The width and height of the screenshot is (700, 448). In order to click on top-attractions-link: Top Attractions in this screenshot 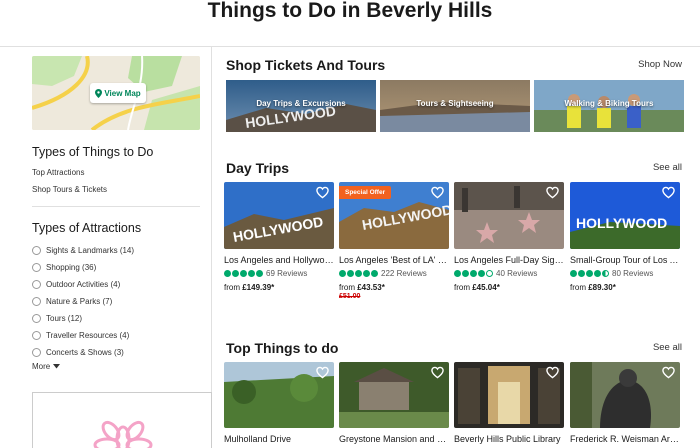, I will do `click(58, 172)`.